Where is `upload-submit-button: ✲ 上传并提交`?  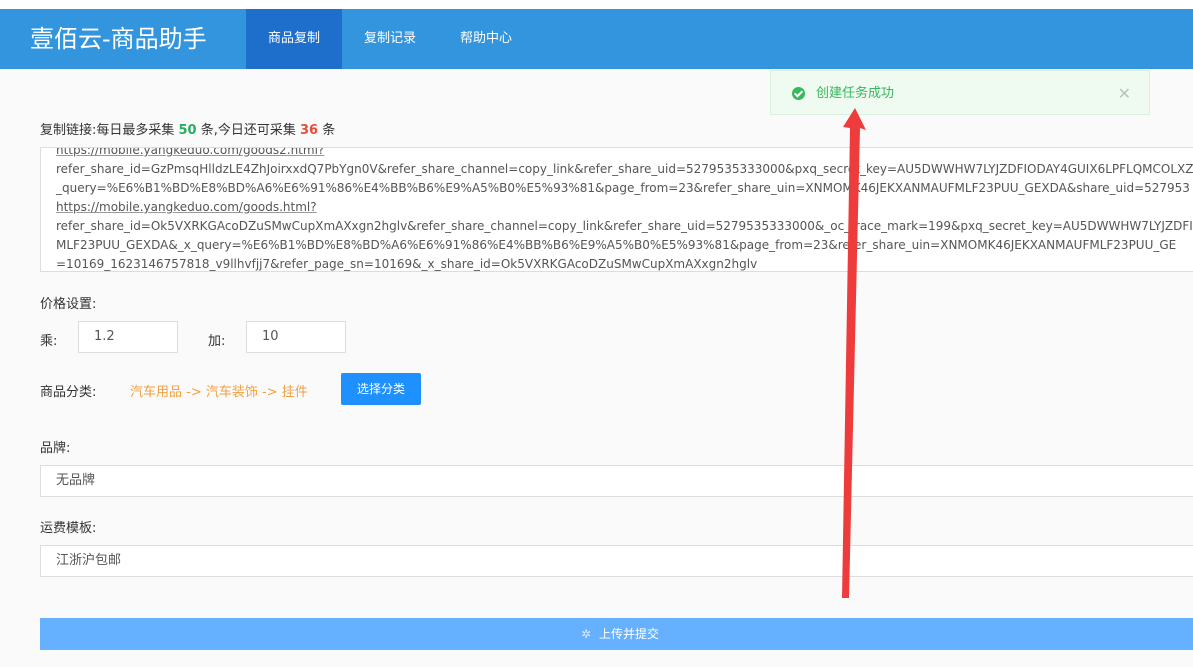
upload-submit-button: ✲ 上传并提交 is located at coordinates (616, 634).